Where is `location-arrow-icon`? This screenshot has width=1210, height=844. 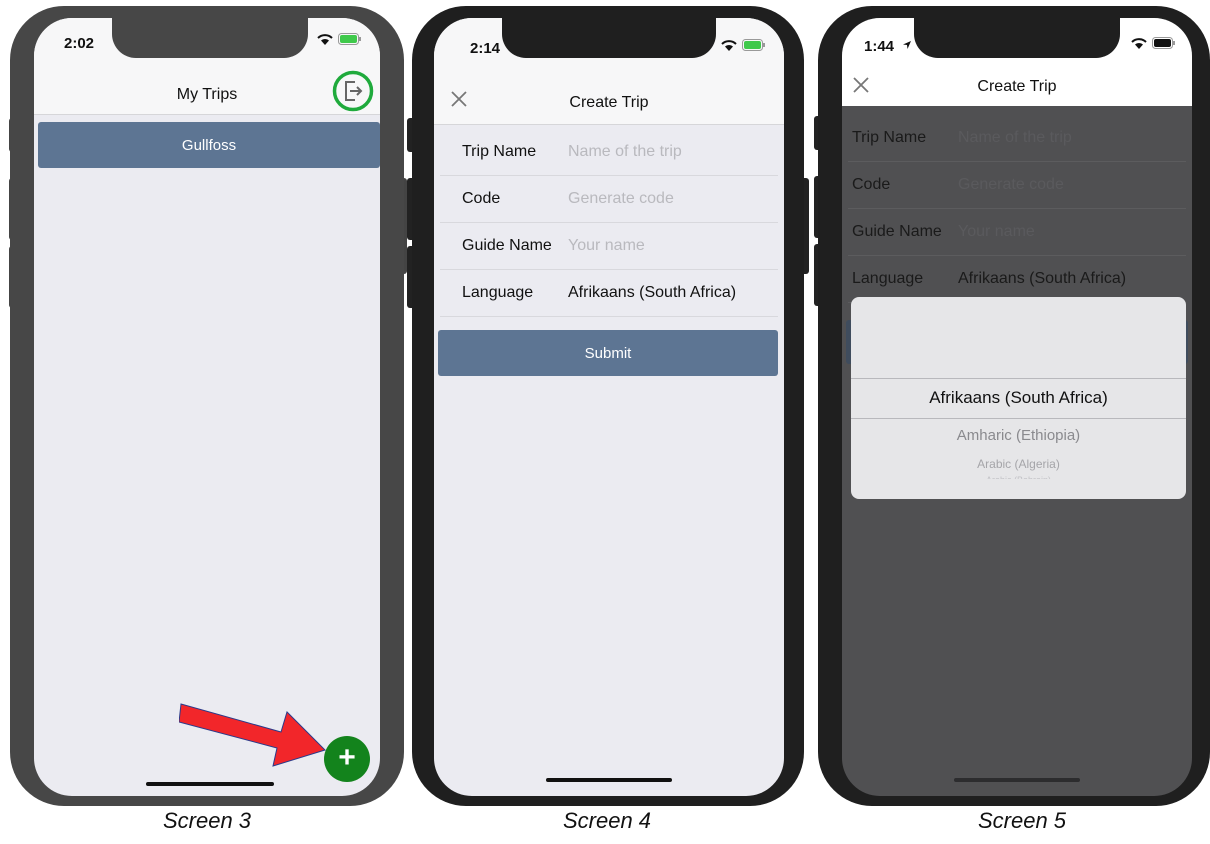 location-arrow-icon is located at coordinates (907, 45).